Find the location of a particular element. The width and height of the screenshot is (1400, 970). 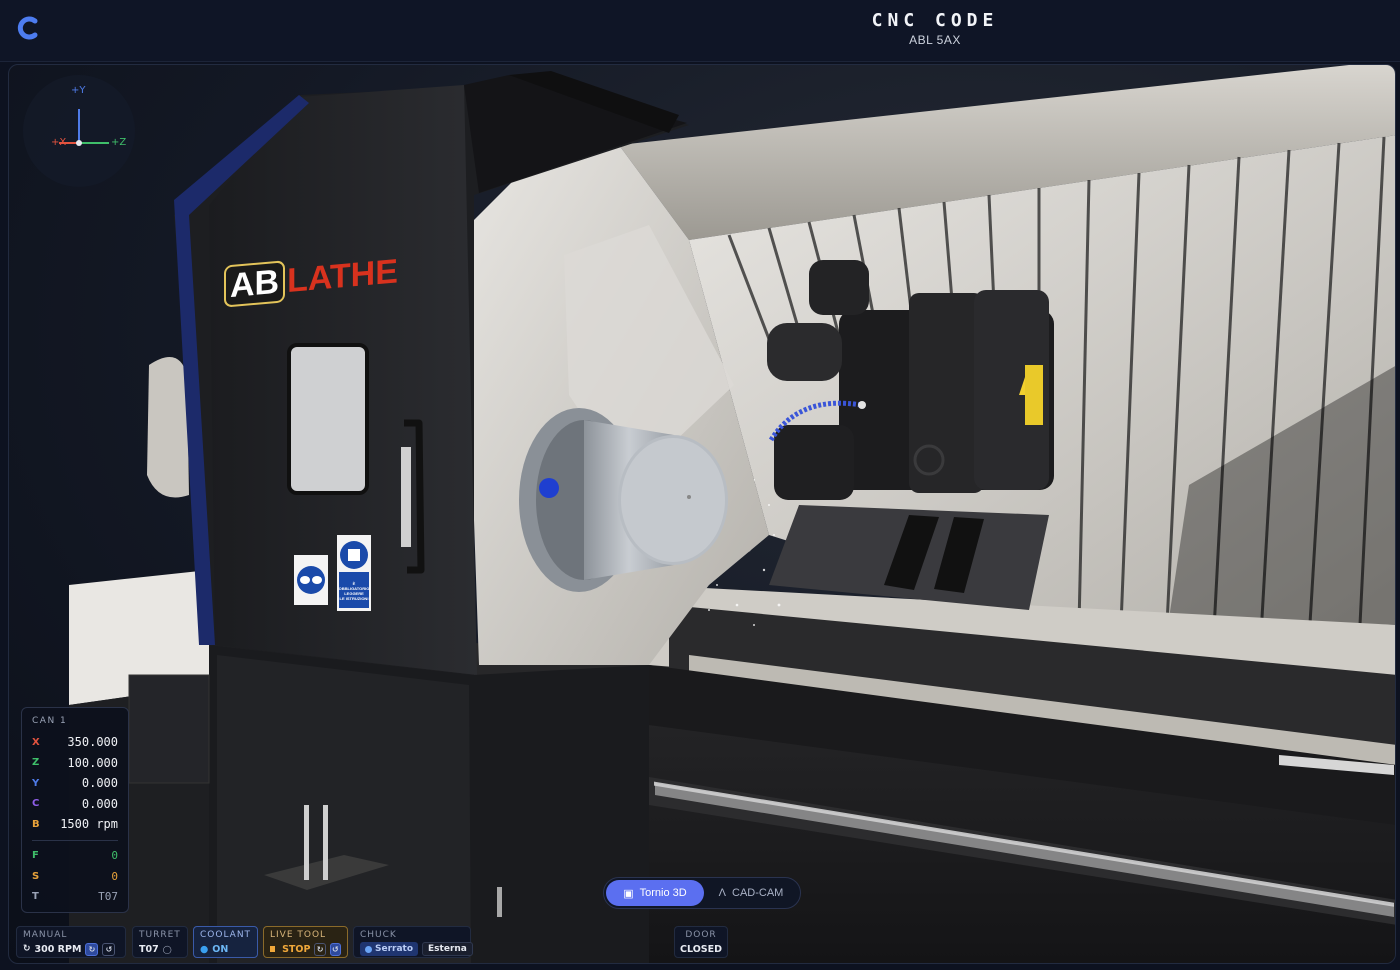

speed-label: S is located at coordinates (36, 876).